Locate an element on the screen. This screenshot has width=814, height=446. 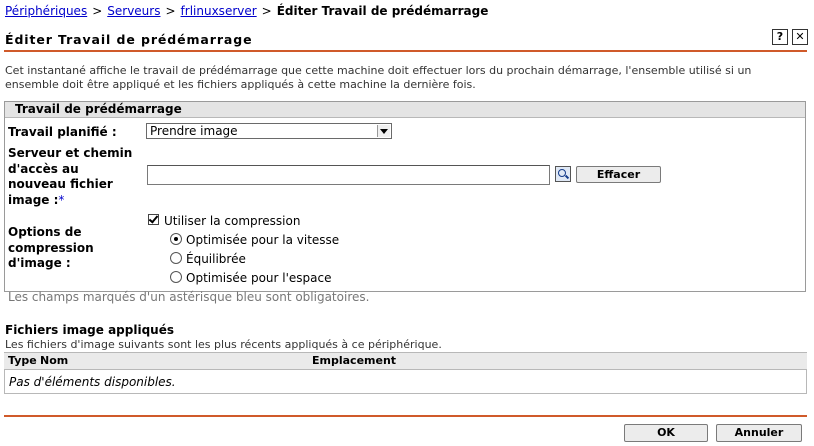
use-compression-checkbox is located at coordinates (153, 219).